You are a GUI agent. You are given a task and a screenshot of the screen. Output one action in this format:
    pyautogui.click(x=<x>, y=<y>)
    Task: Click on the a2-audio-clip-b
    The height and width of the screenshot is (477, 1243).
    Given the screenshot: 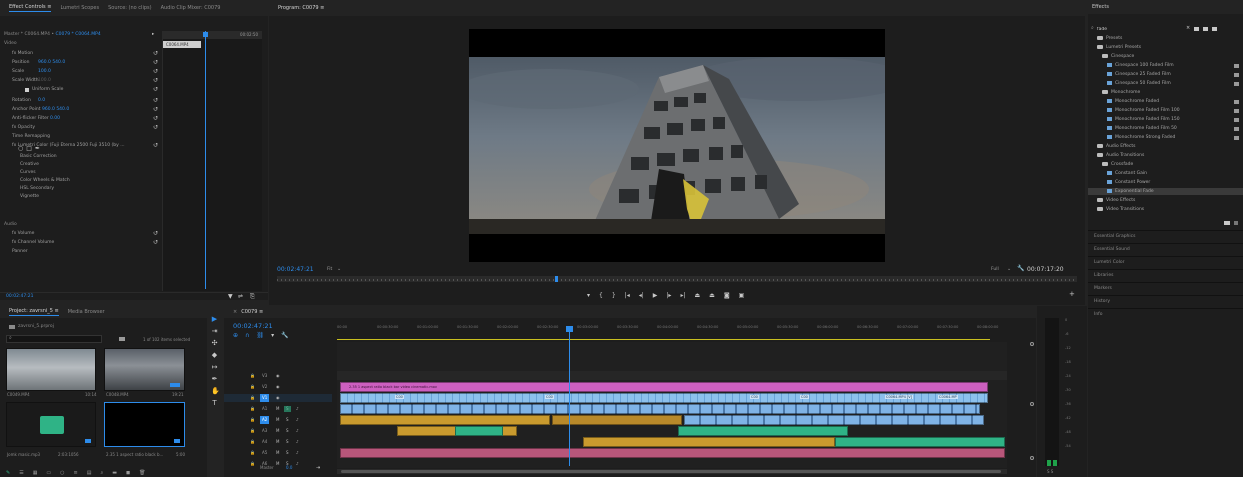 What is the action you would take?
    pyautogui.click(x=617, y=420)
    